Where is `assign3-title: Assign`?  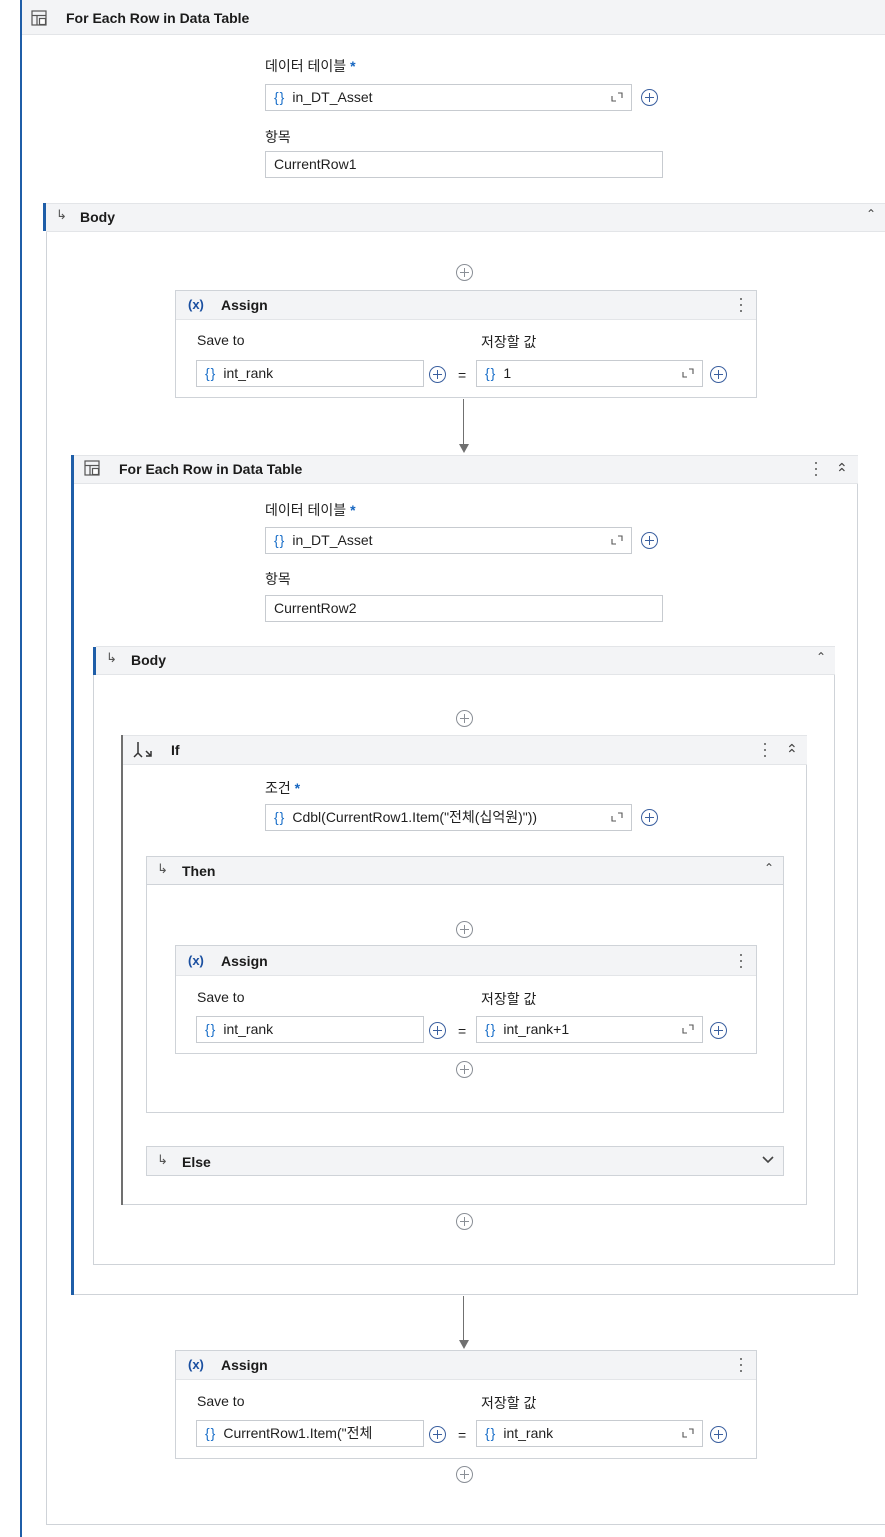
assign3-title: Assign is located at coordinates (244, 1365).